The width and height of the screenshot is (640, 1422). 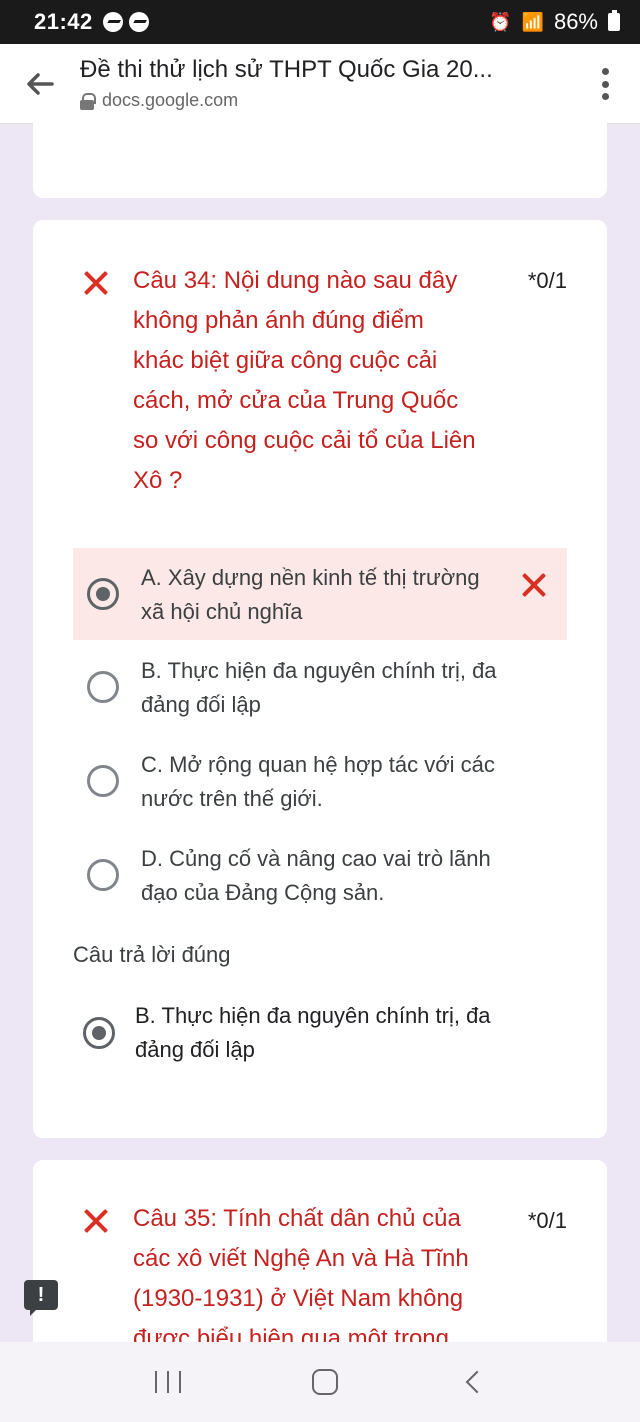 I want to click on notification-icons, so click(x=125, y=22).